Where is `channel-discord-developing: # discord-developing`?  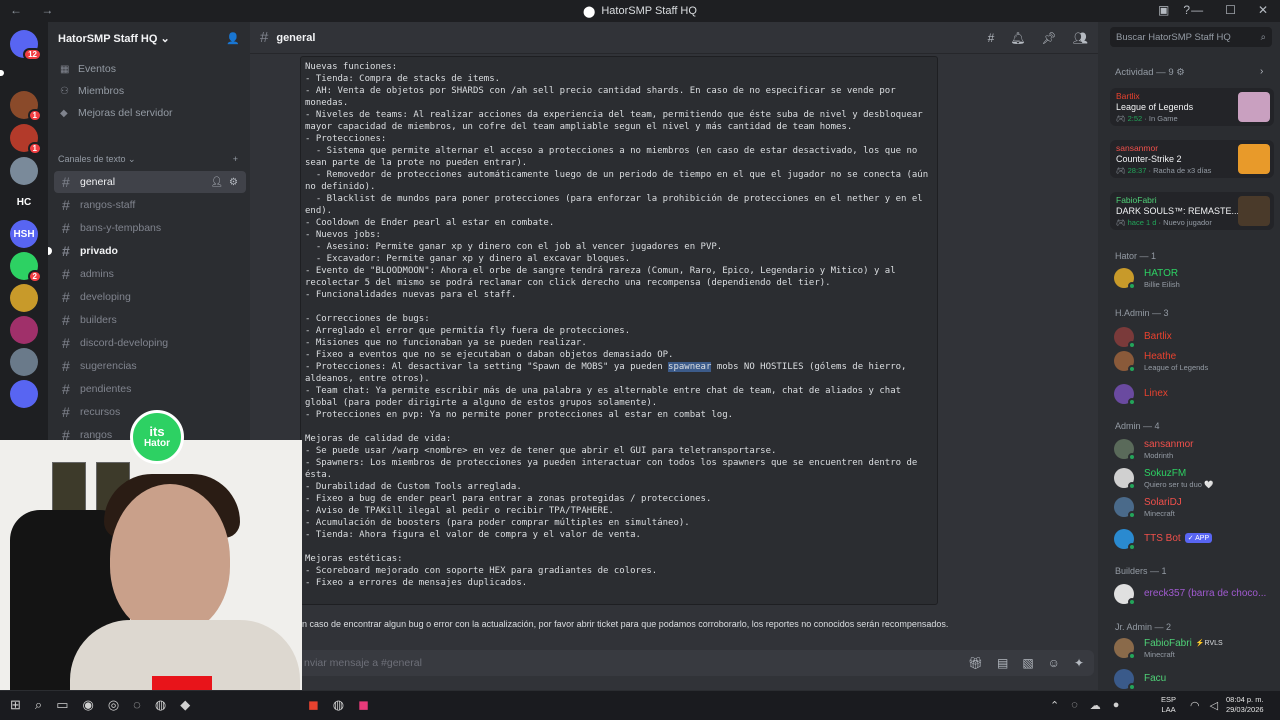 channel-discord-developing: # discord-developing is located at coordinates (150, 343).